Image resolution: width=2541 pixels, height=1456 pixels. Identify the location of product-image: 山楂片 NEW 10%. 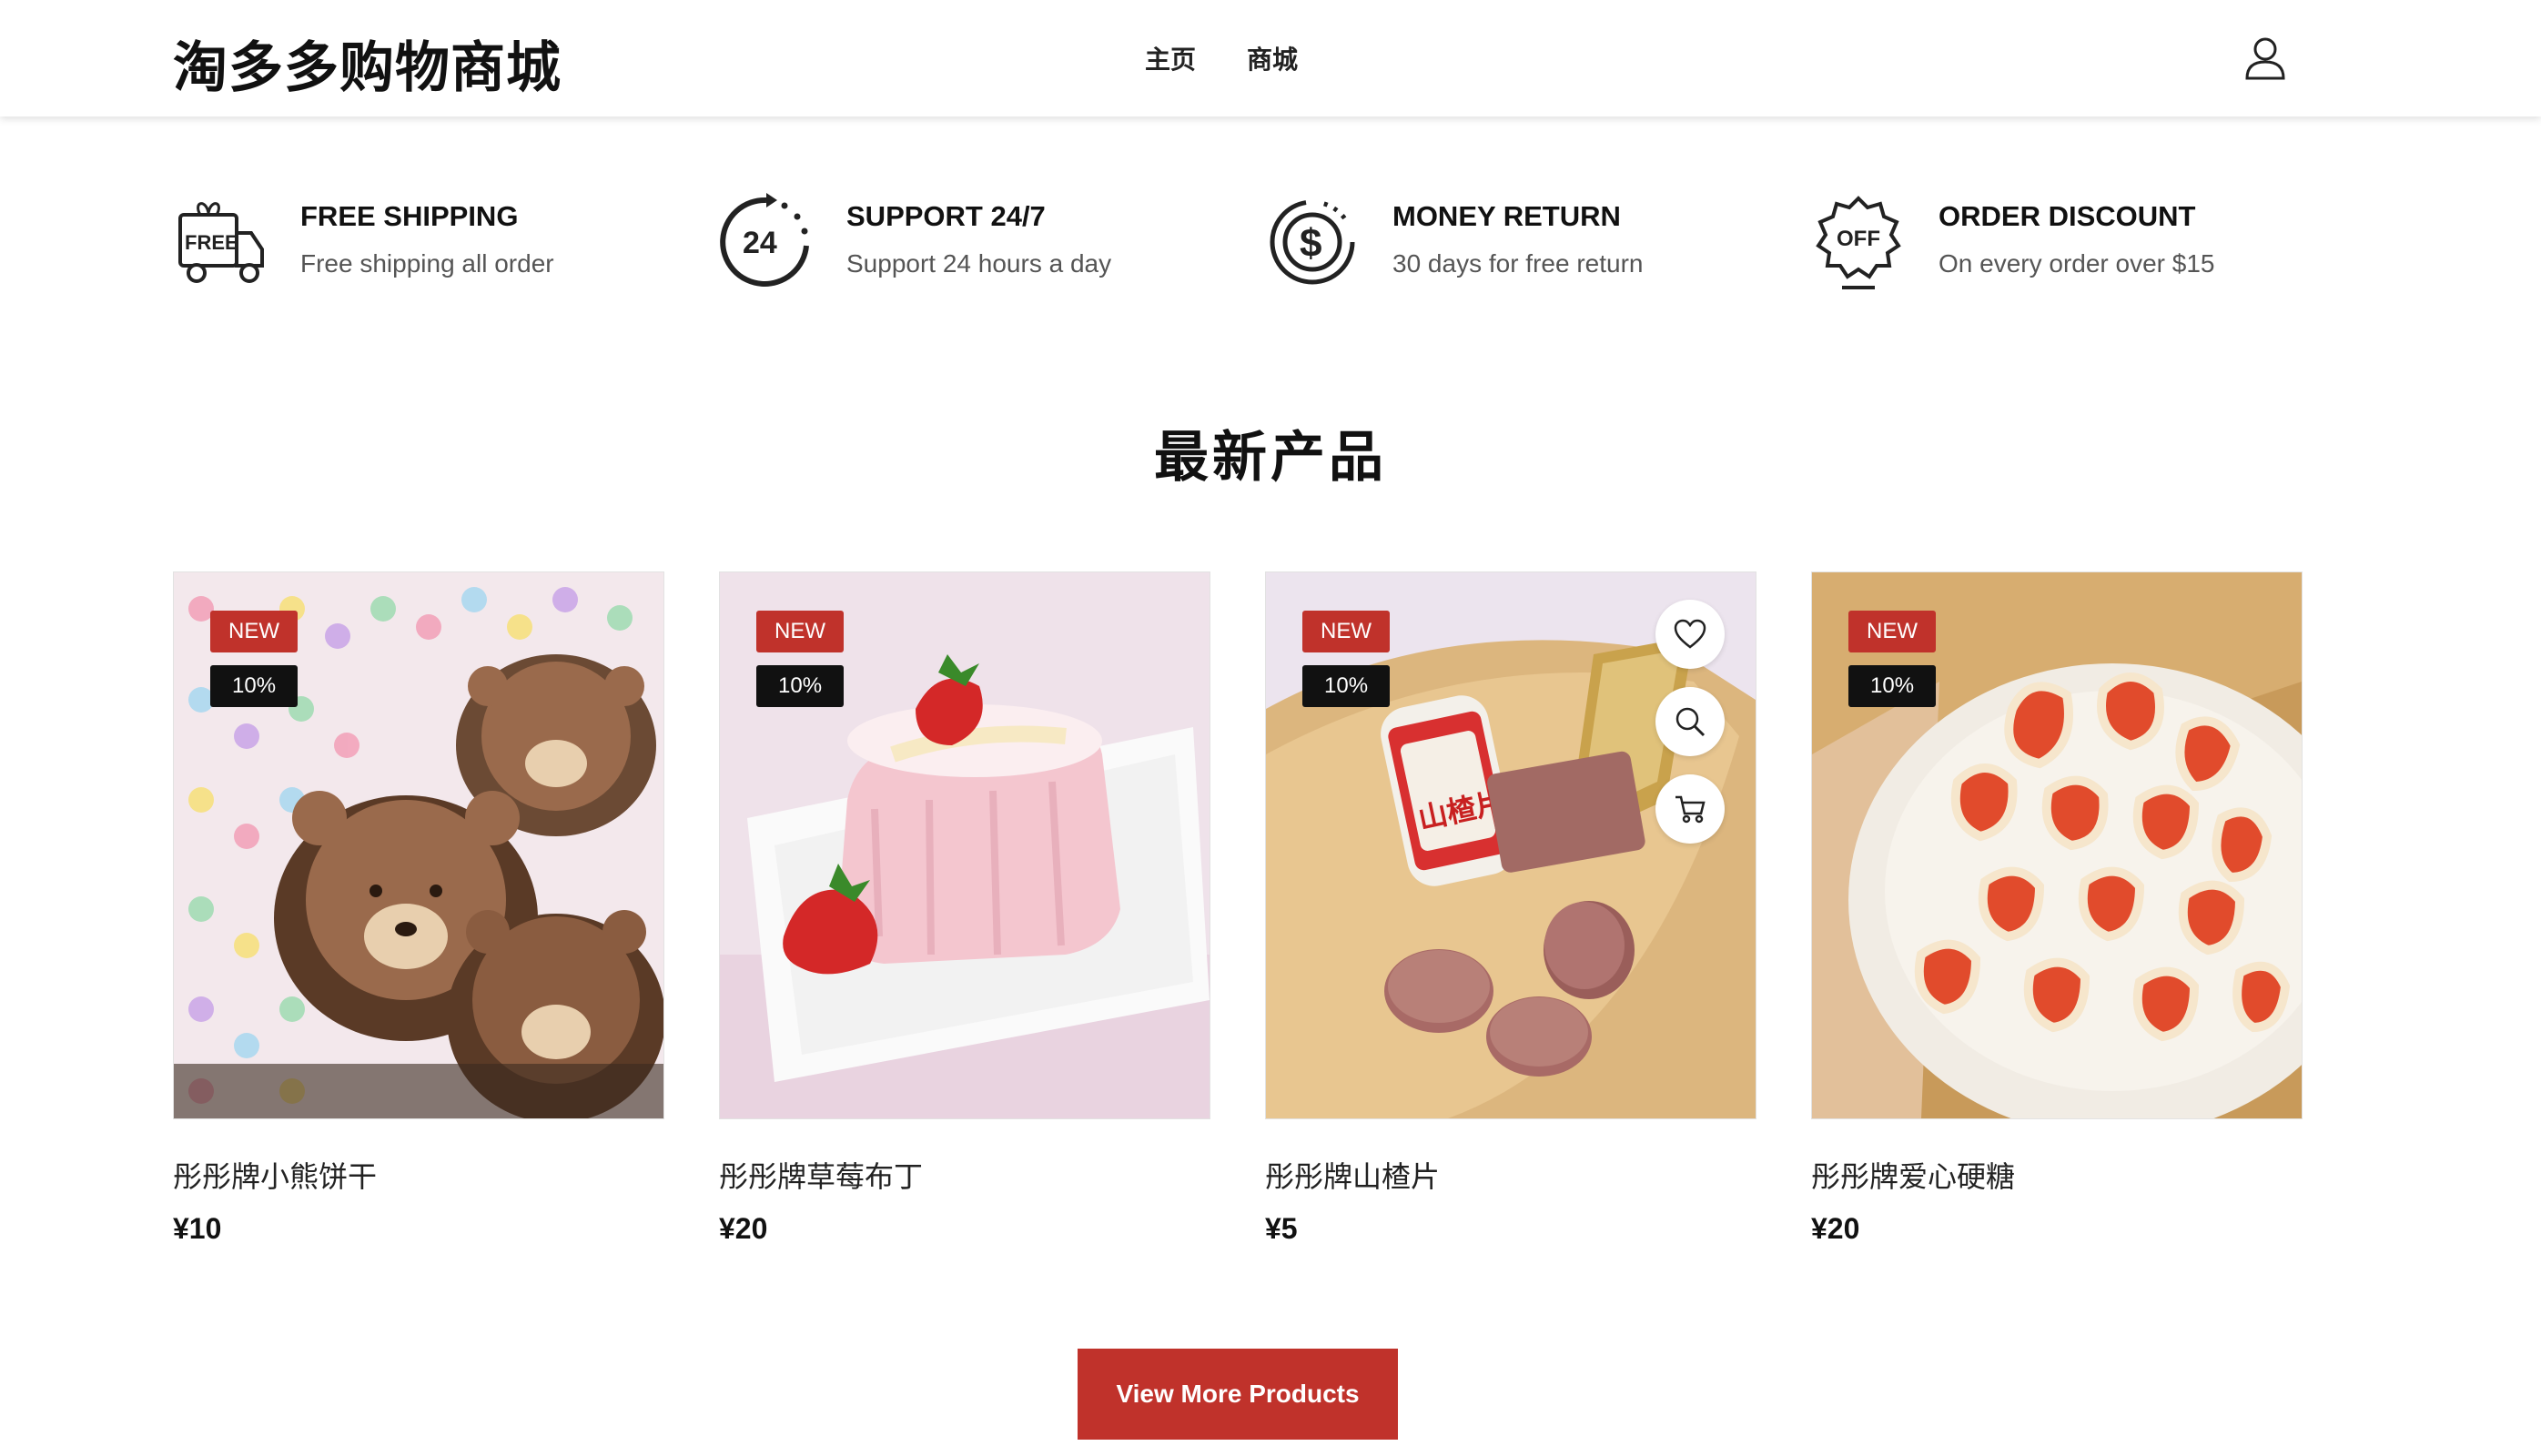
(1510, 845).